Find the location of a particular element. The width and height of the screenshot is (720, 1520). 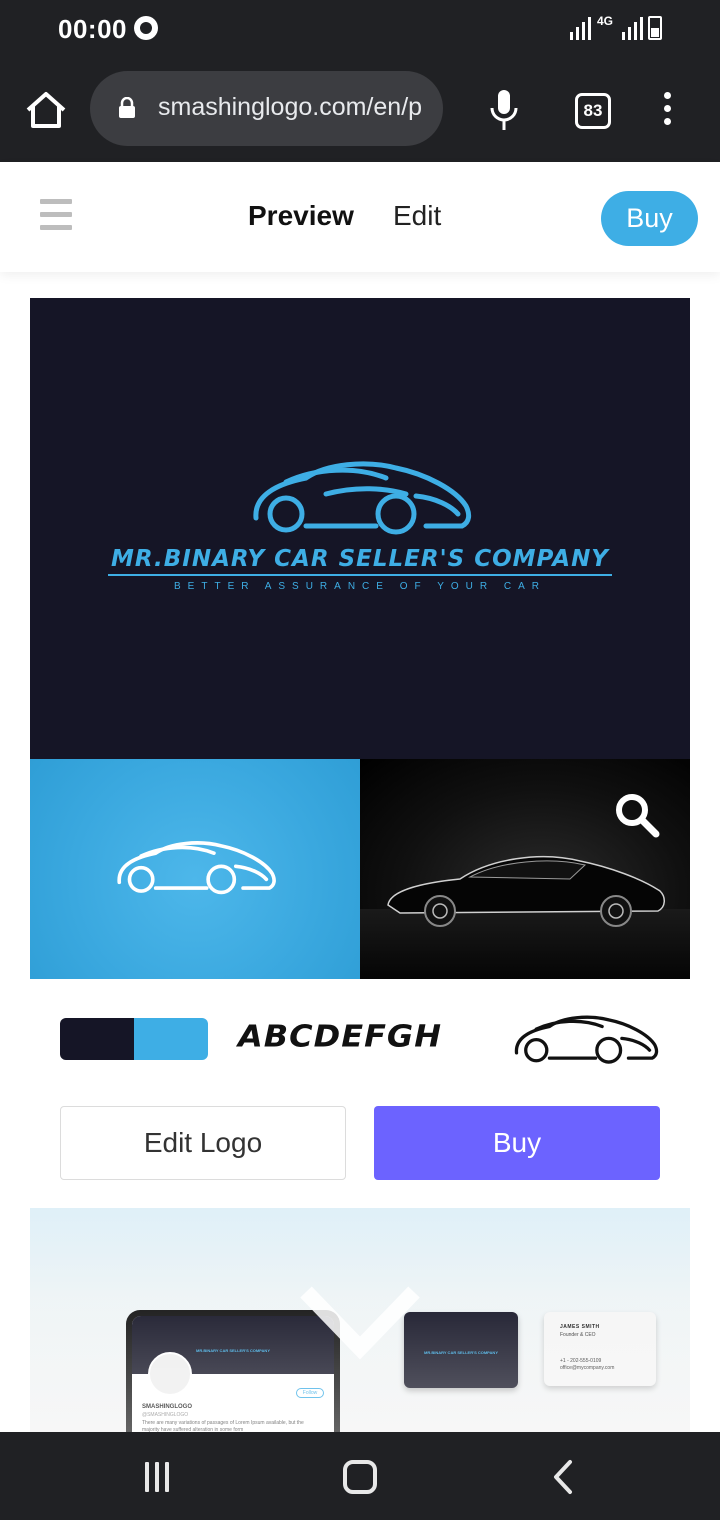

logo-company-name: MR.BINARY CAR SELLER'S COMPANY is located at coordinates (360, 559).